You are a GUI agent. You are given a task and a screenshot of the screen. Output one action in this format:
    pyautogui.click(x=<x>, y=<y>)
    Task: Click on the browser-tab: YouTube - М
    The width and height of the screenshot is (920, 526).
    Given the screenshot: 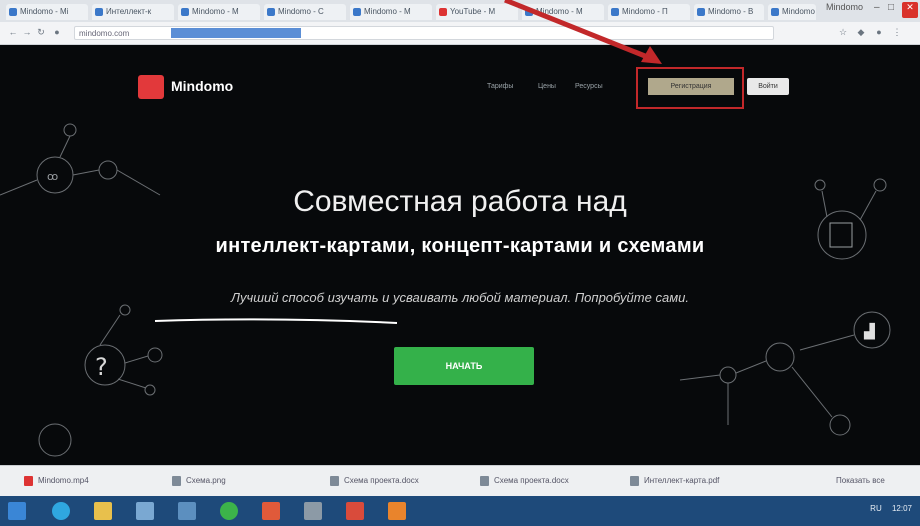 What is the action you would take?
    pyautogui.click(x=477, y=12)
    